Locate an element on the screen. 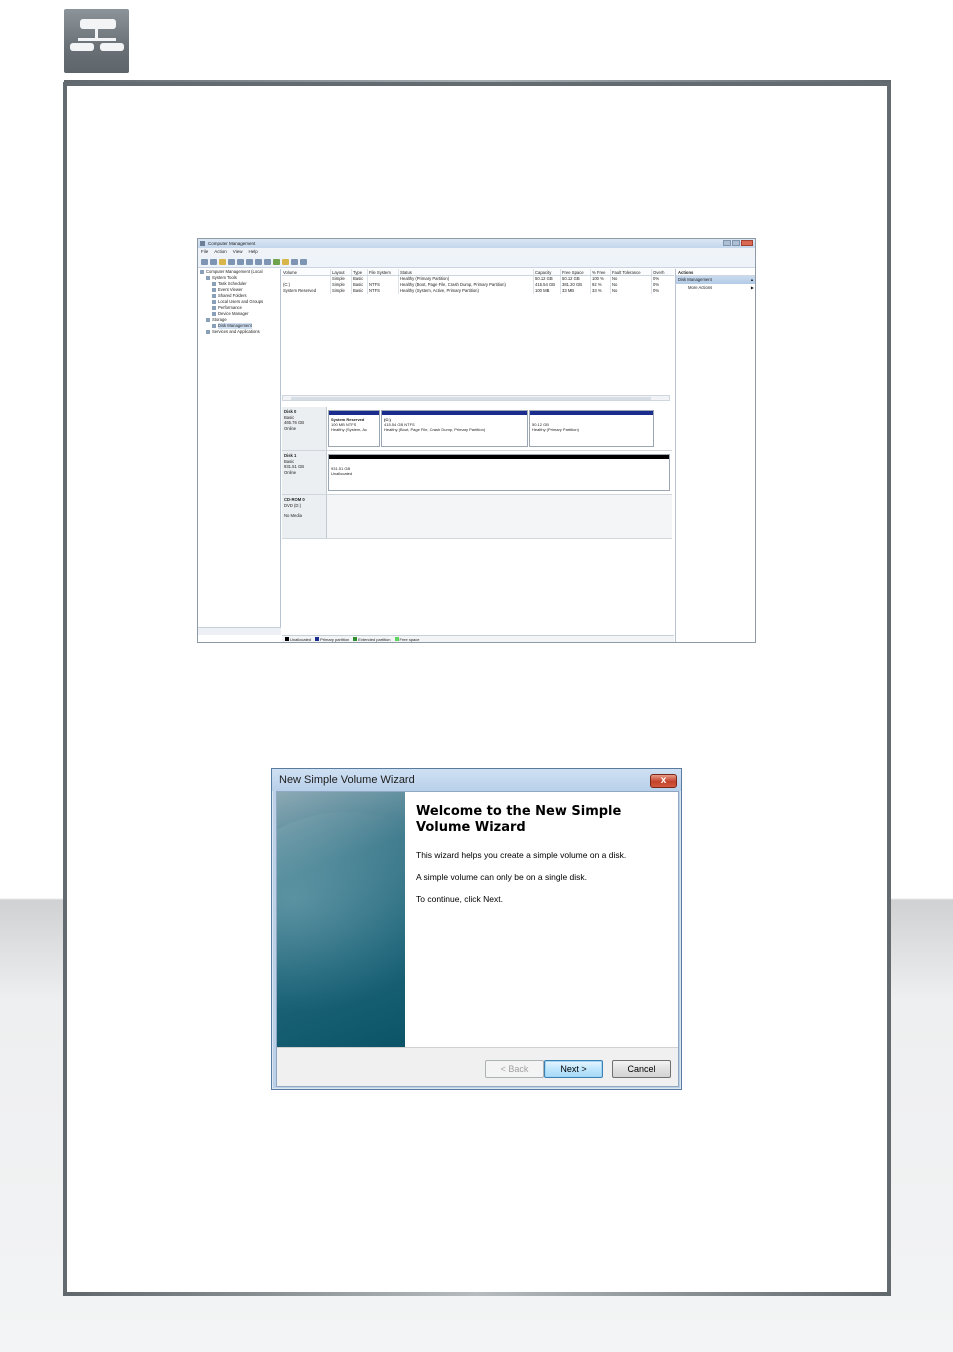 The width and height of the screenshot is (953, 1352). column-header: Volume is located at coordinates (306, 272).